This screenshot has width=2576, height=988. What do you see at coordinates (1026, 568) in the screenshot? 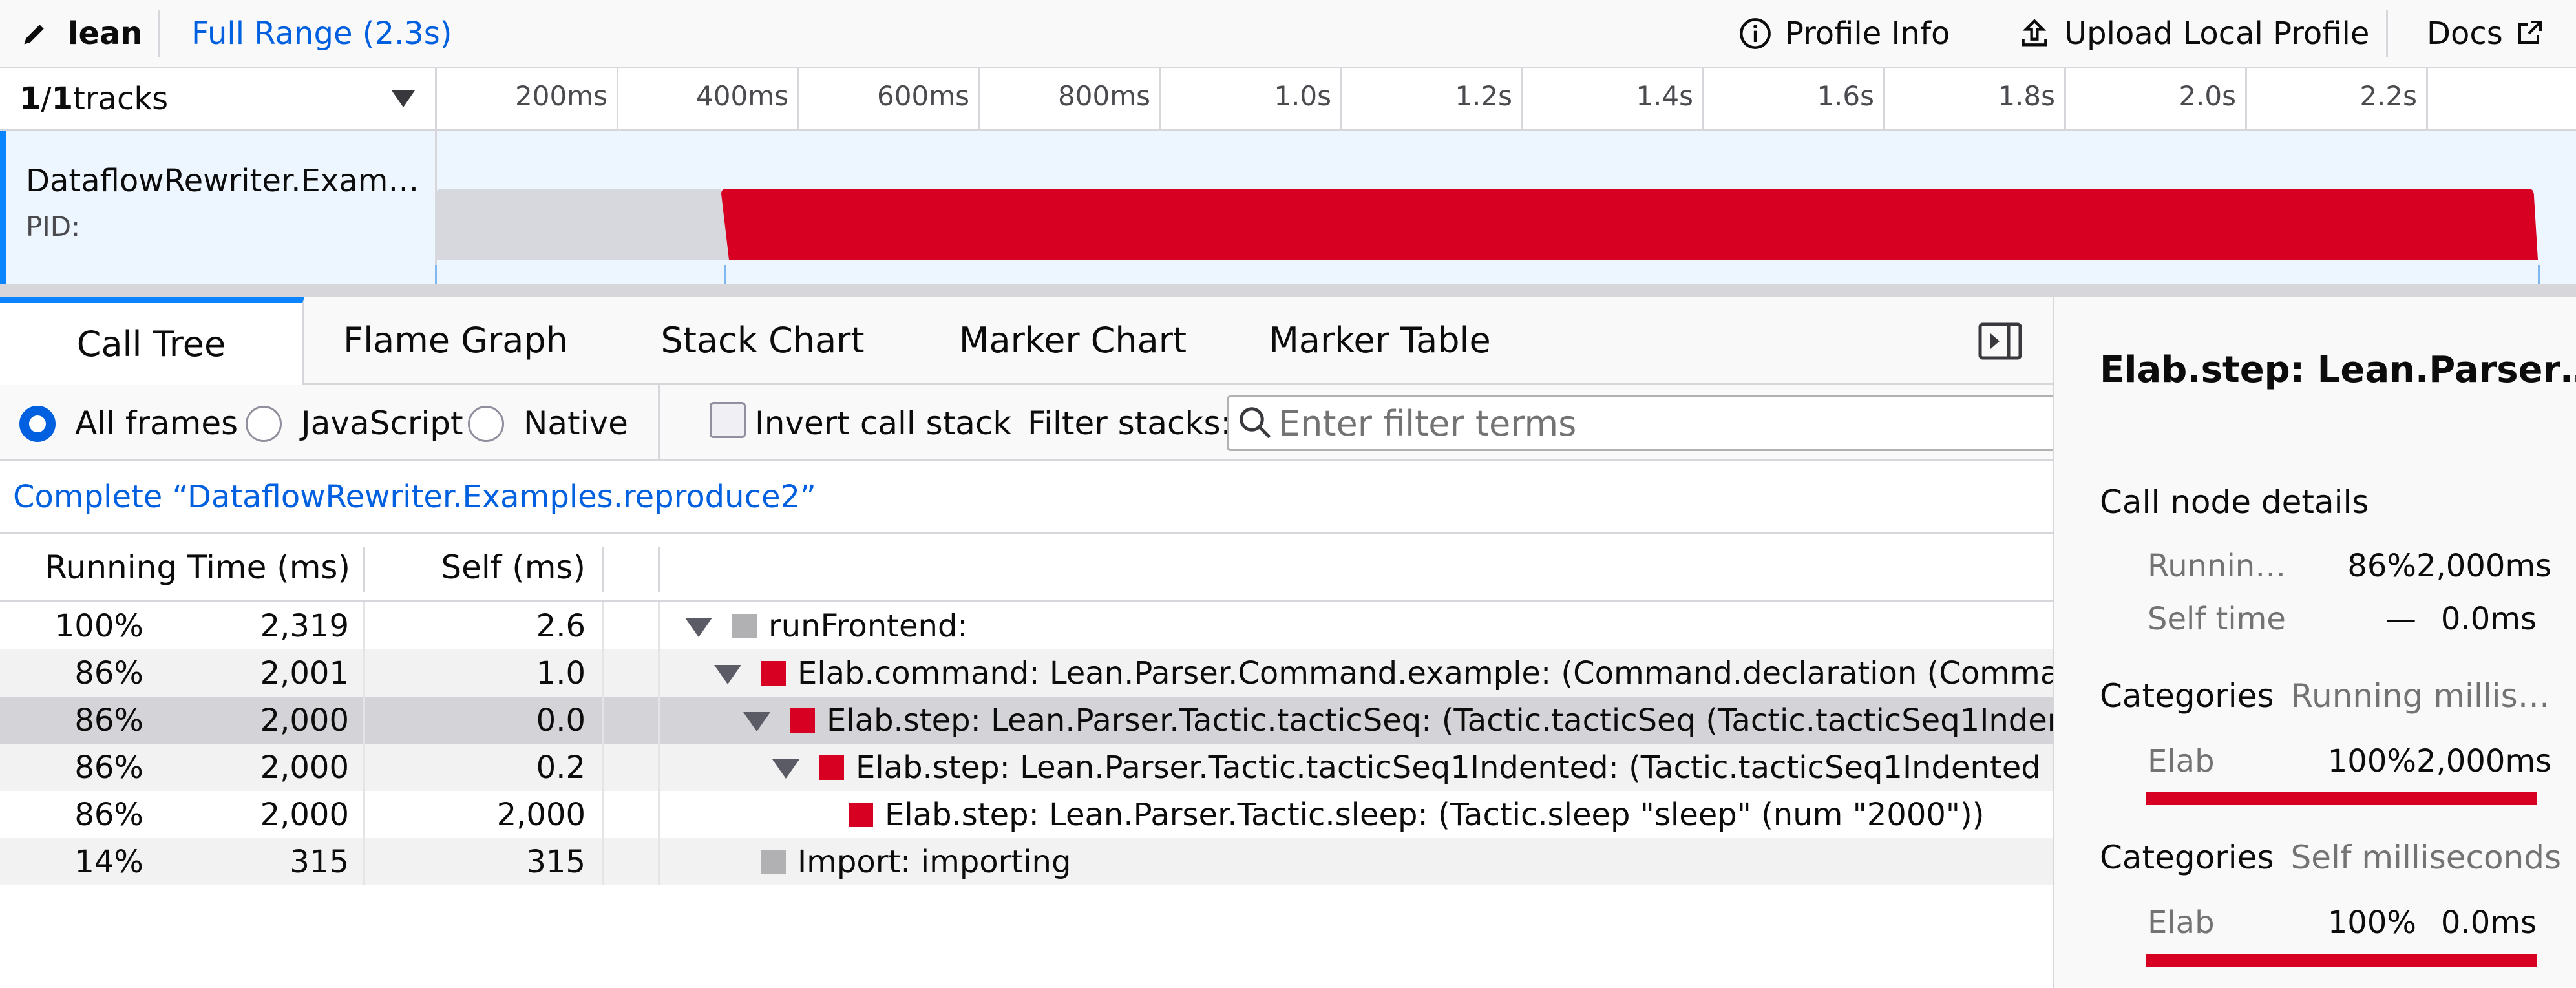
I see `tree-header: Running Time (ms) Self (ms)` at bounding box center [1026, 568].